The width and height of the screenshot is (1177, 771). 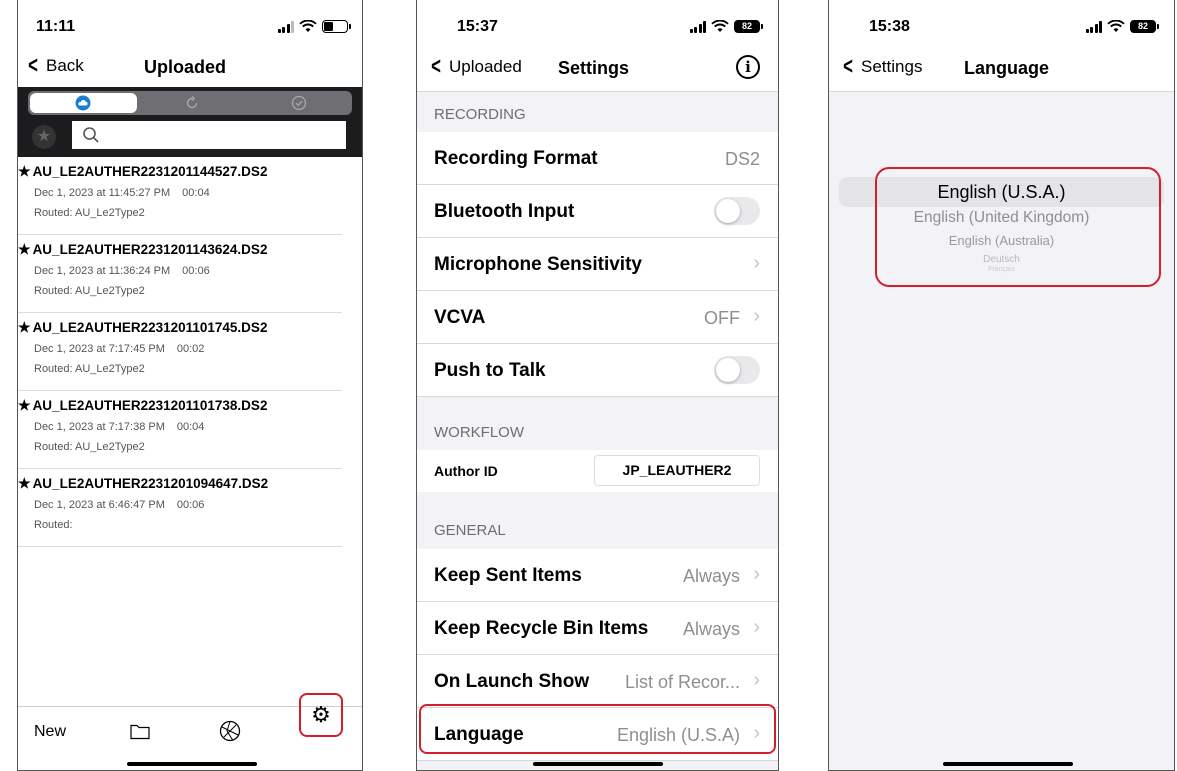 I want to click on settings-button: ⚙, so click(x=321, y=715).